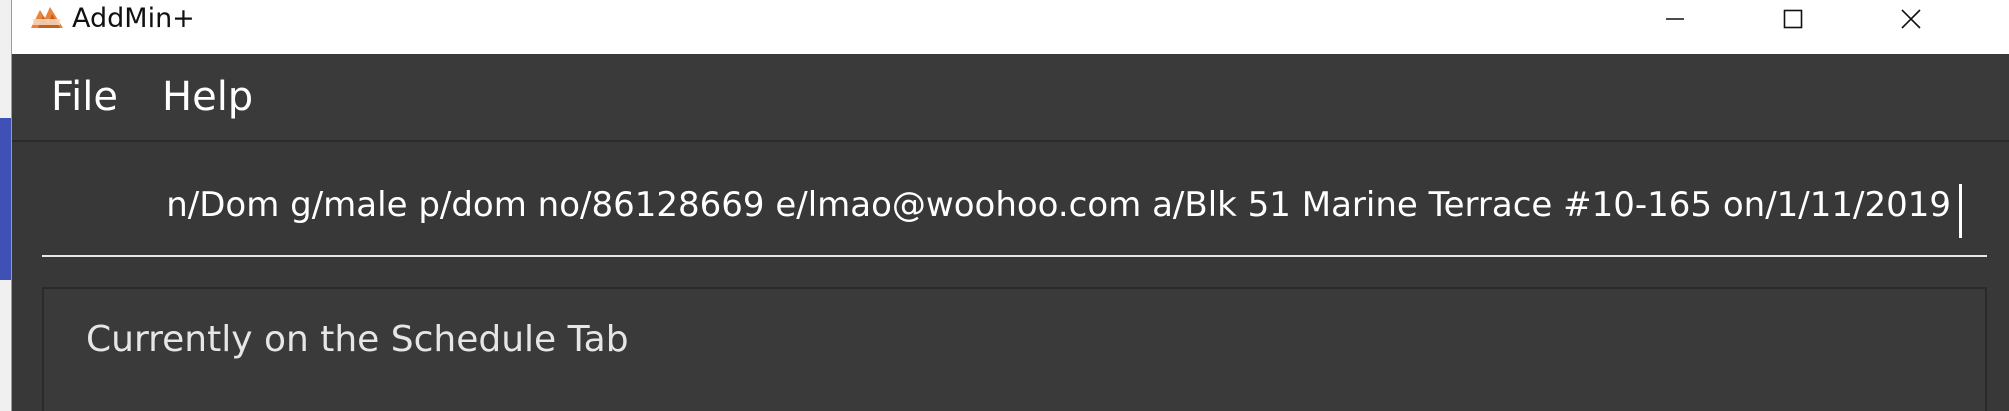  What do you see at coordinates (357, 339) in the screenshot?
I see `result-message: Currently on the Schedule Tab` at bounding box center [357, 339].